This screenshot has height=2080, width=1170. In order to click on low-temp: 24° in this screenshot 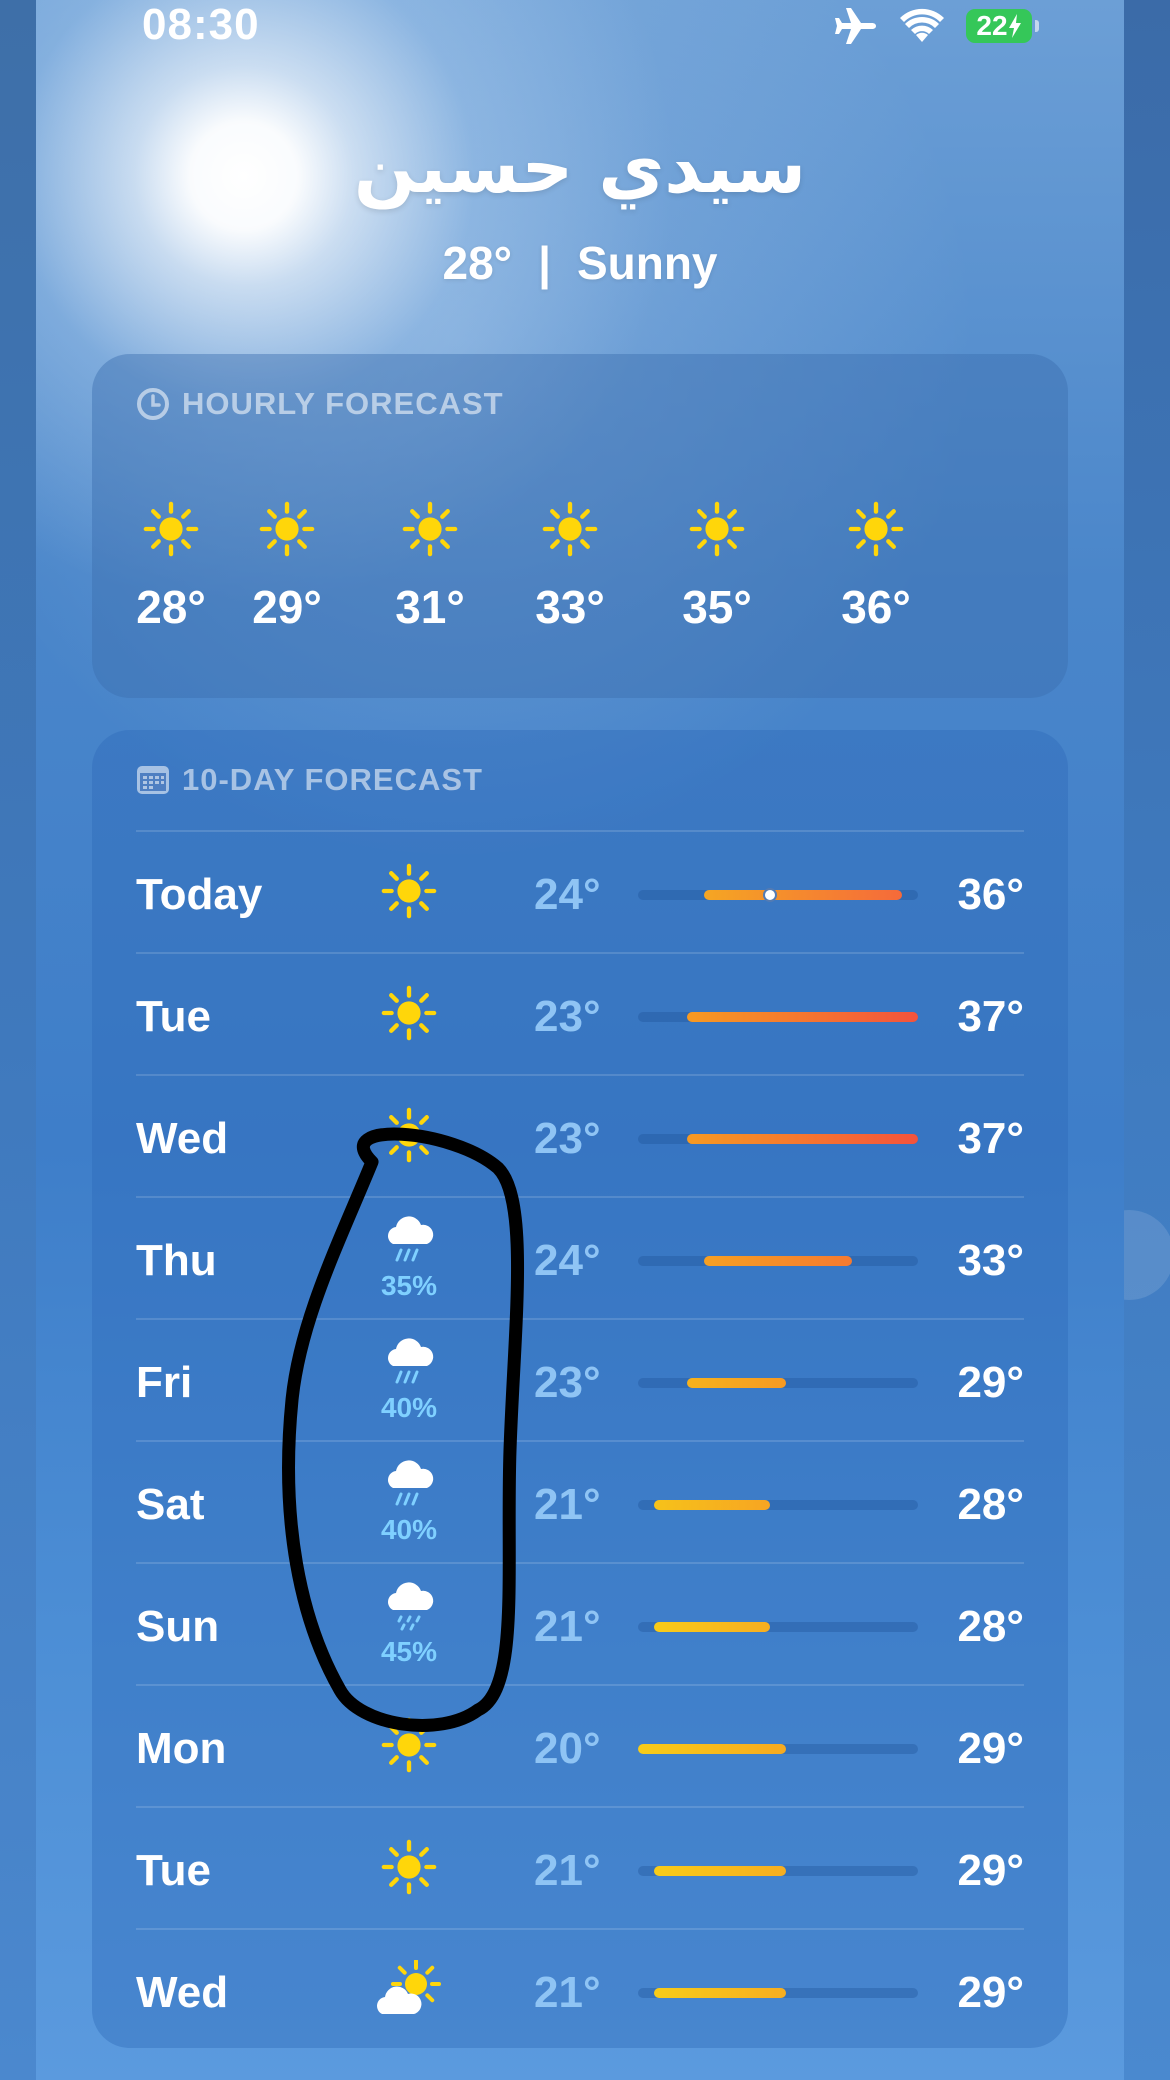, I will do `click(567, 894)`.